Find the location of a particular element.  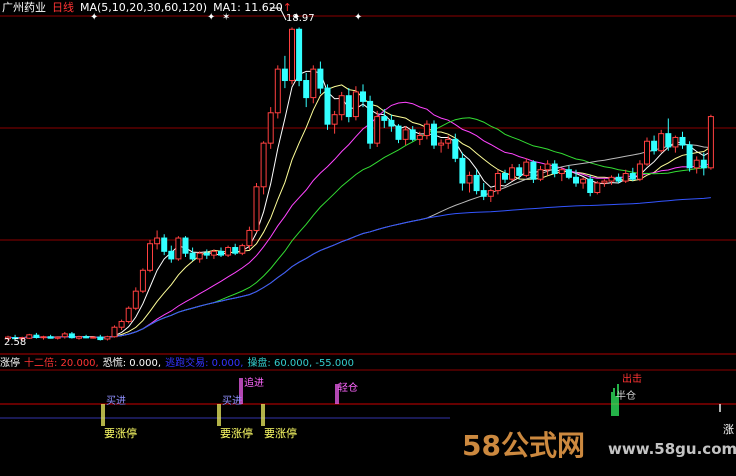

indicator-item: 涨停 is located at coordinates (10, 363).